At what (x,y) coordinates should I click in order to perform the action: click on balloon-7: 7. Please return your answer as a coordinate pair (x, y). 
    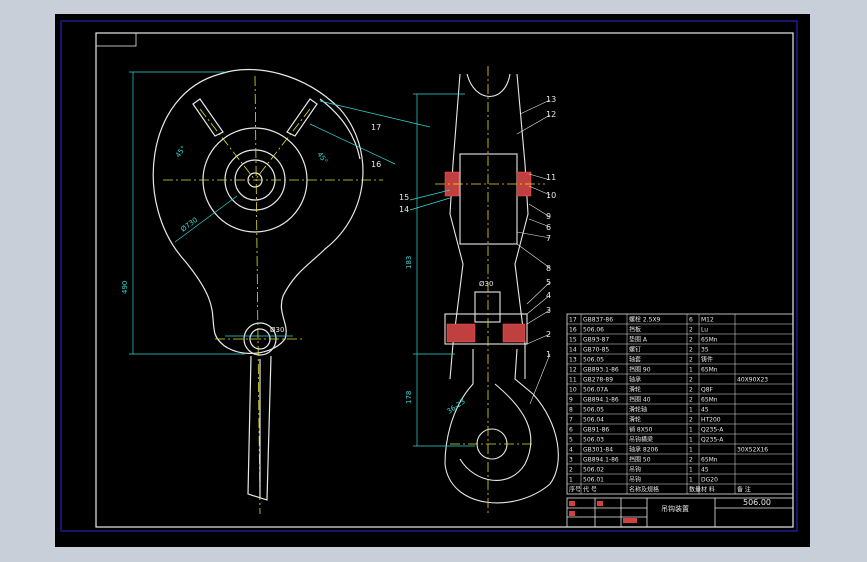
    Looking at the image, I should click on (548, 238).